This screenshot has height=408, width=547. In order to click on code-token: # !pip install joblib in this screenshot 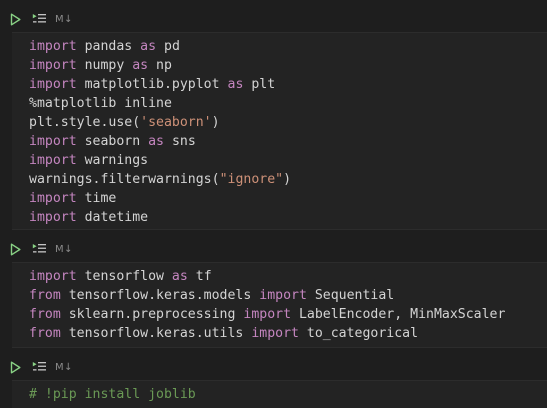, I will do `click(112, 394)`.